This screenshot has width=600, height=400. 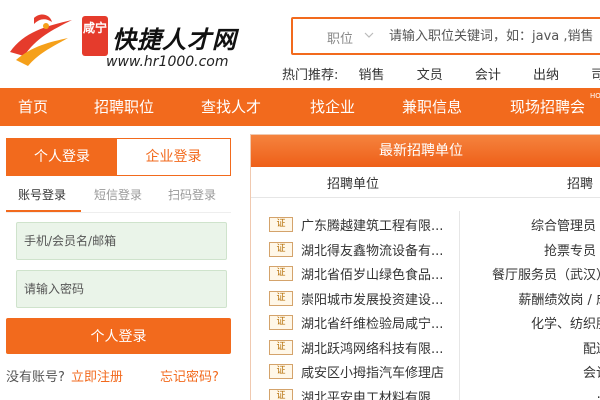 I want to click on password-field, so click(x=121, y=289).